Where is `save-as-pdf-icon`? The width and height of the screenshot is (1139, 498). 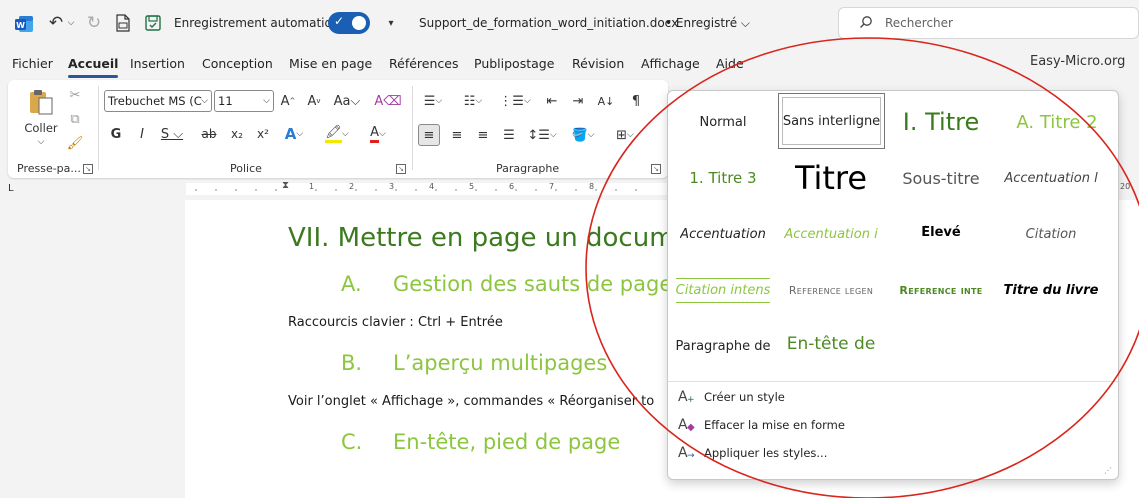
save-as-pdf-icon is located at coordinates (123, 23).